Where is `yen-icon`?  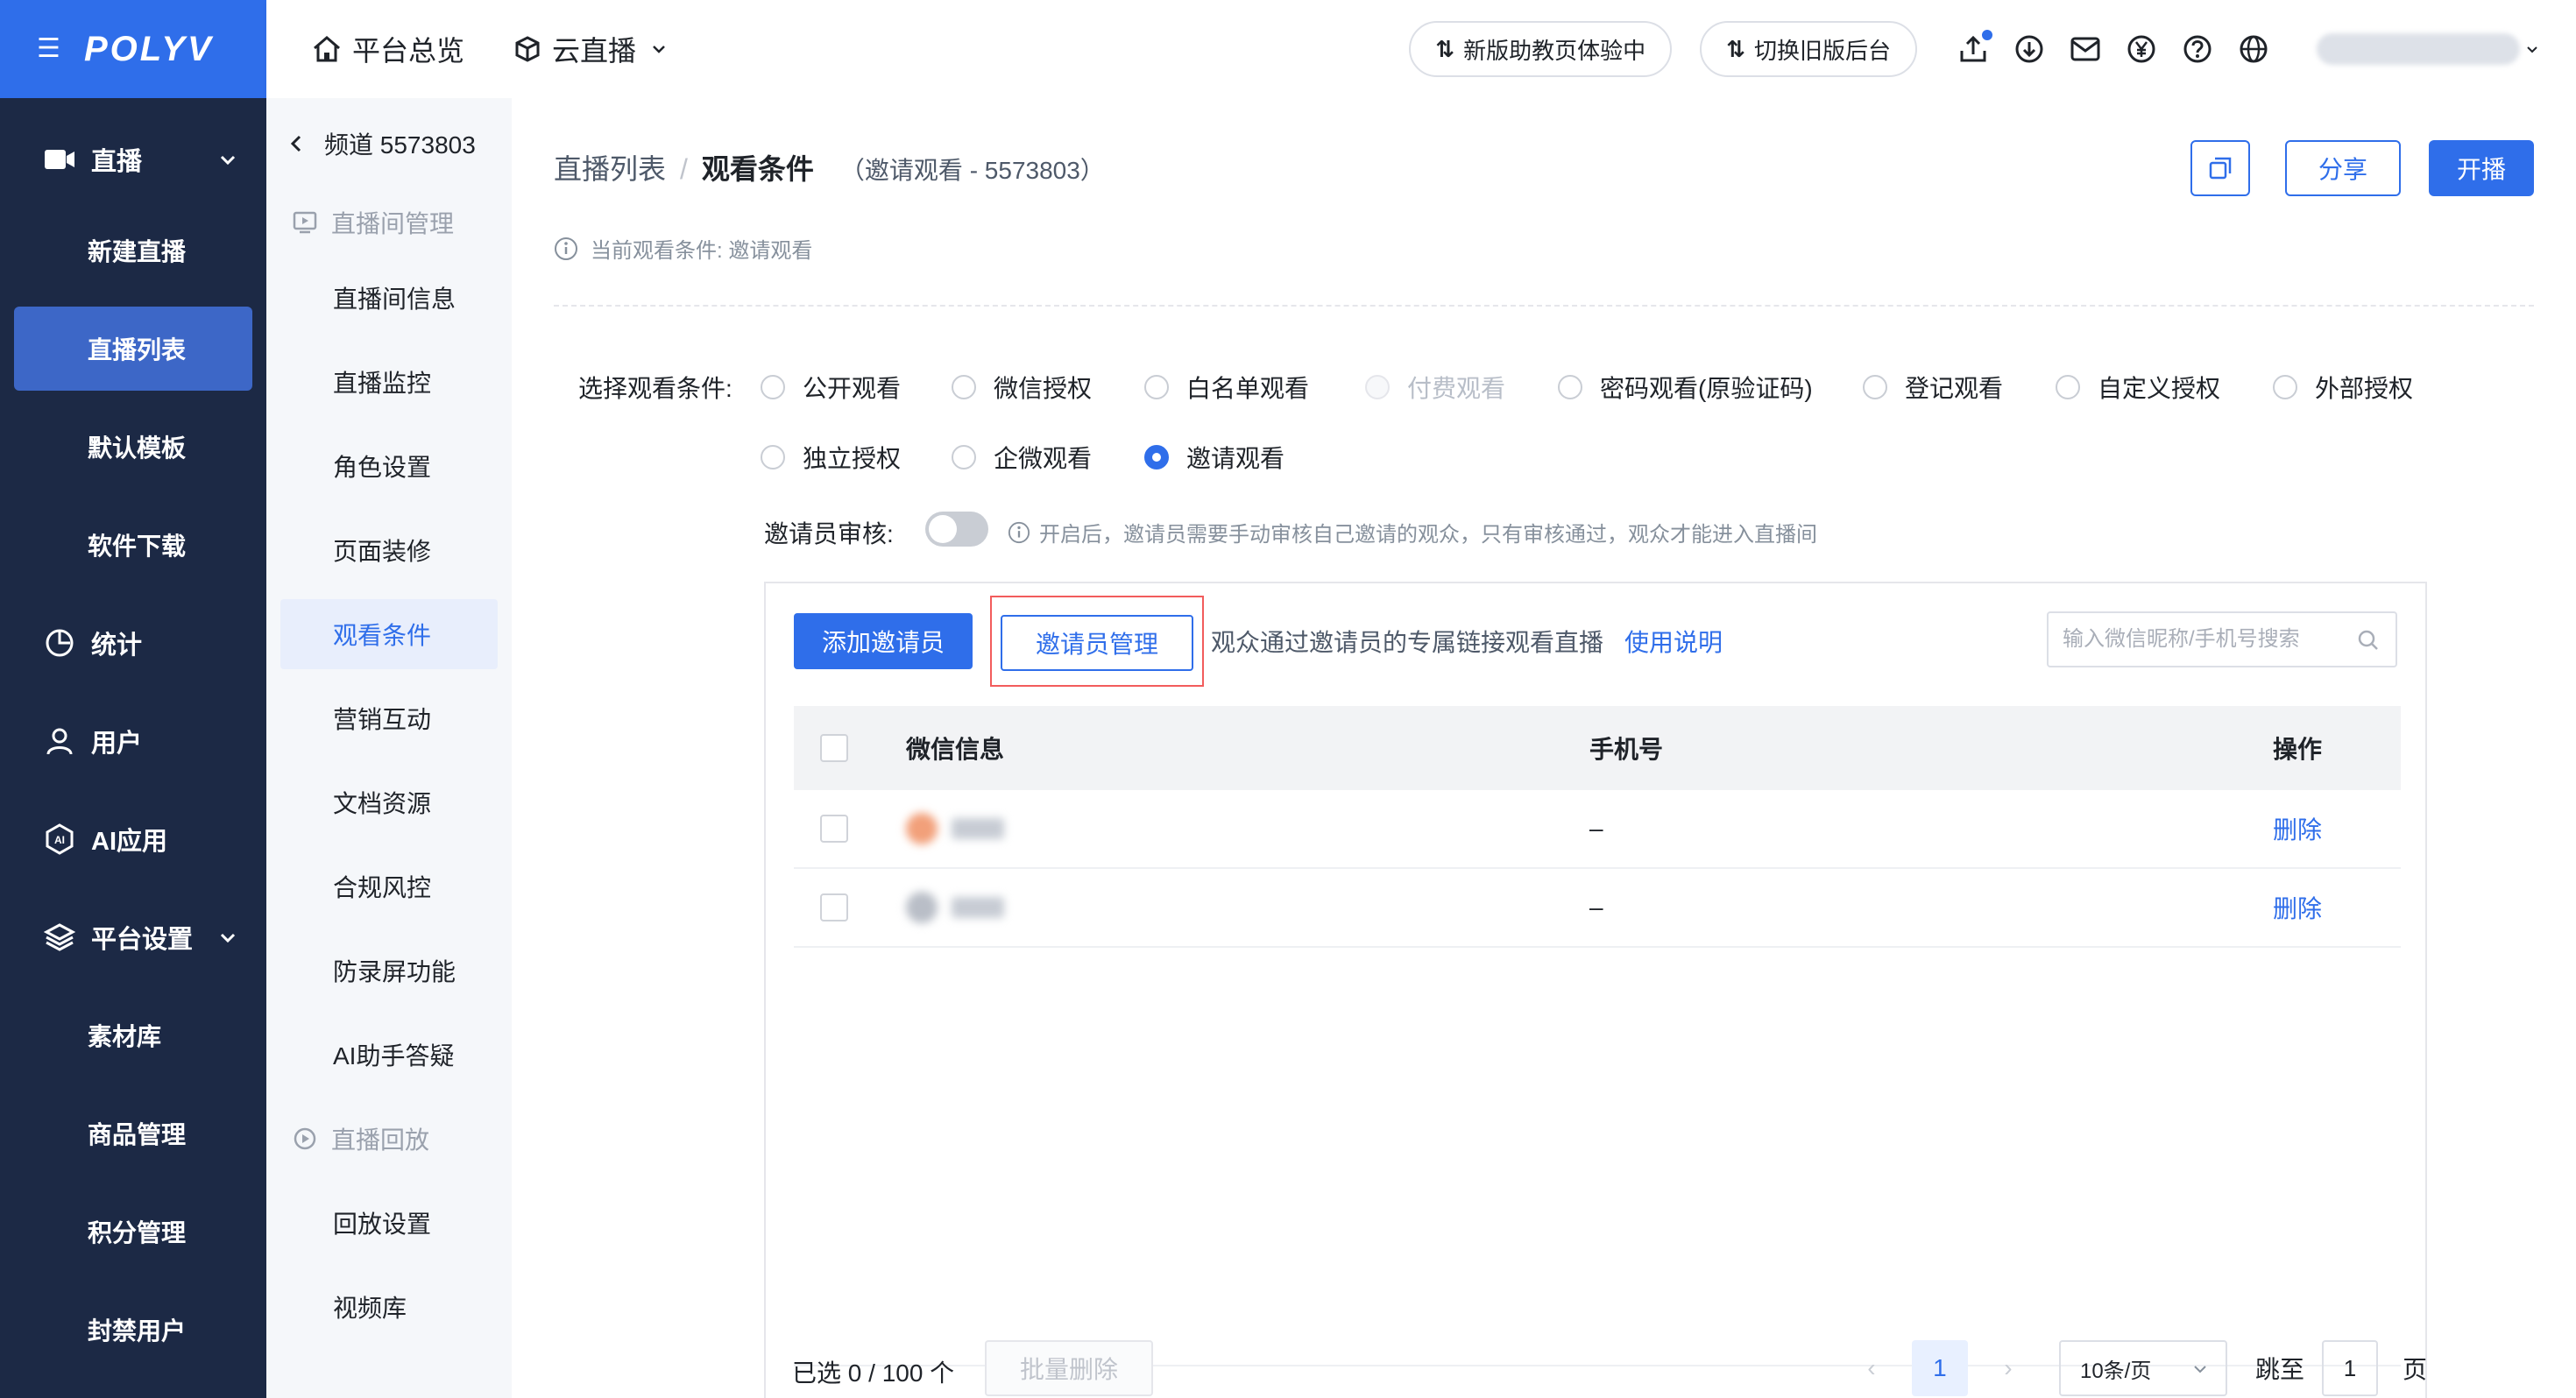 yen-icon is located at coordinates (2141, 49).